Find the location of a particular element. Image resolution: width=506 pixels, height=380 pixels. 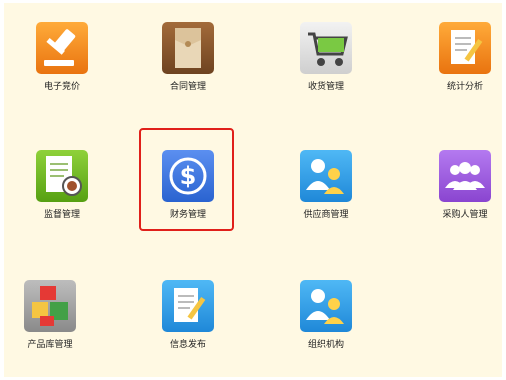

module-label: 产品库管理 is located at coordinates (50, 345).